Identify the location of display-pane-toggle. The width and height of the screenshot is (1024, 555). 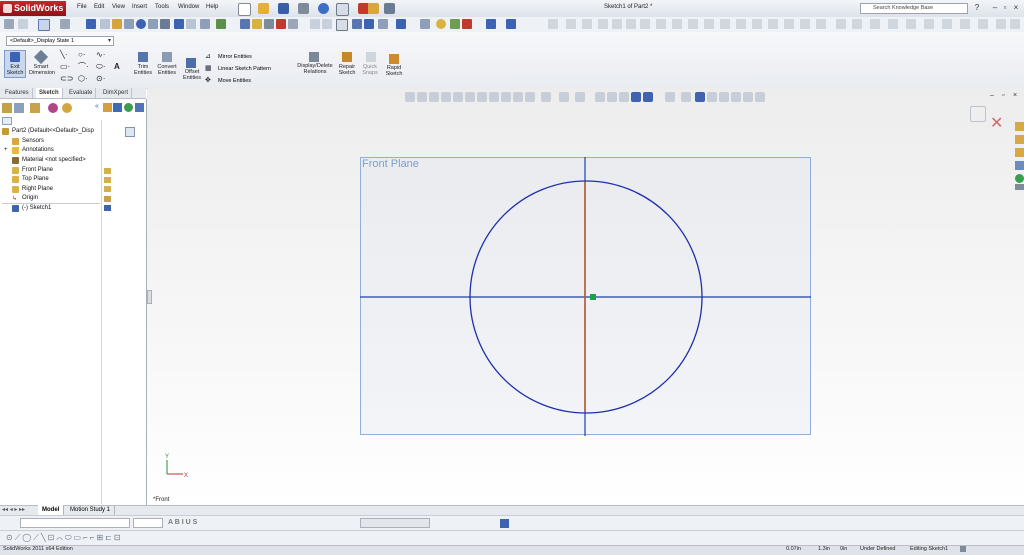
(130, 132).